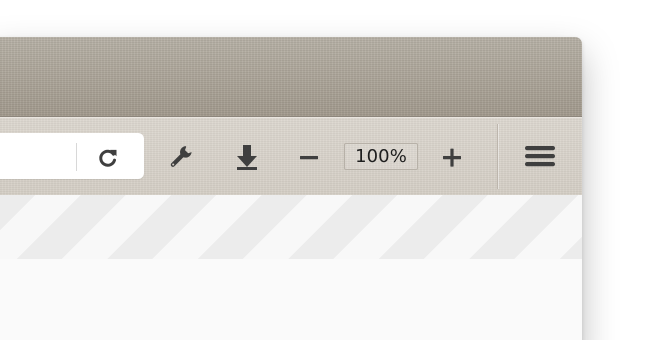 This screenshot has height=340, width=646. I want to click on open-menu-button, so click(540, 157).